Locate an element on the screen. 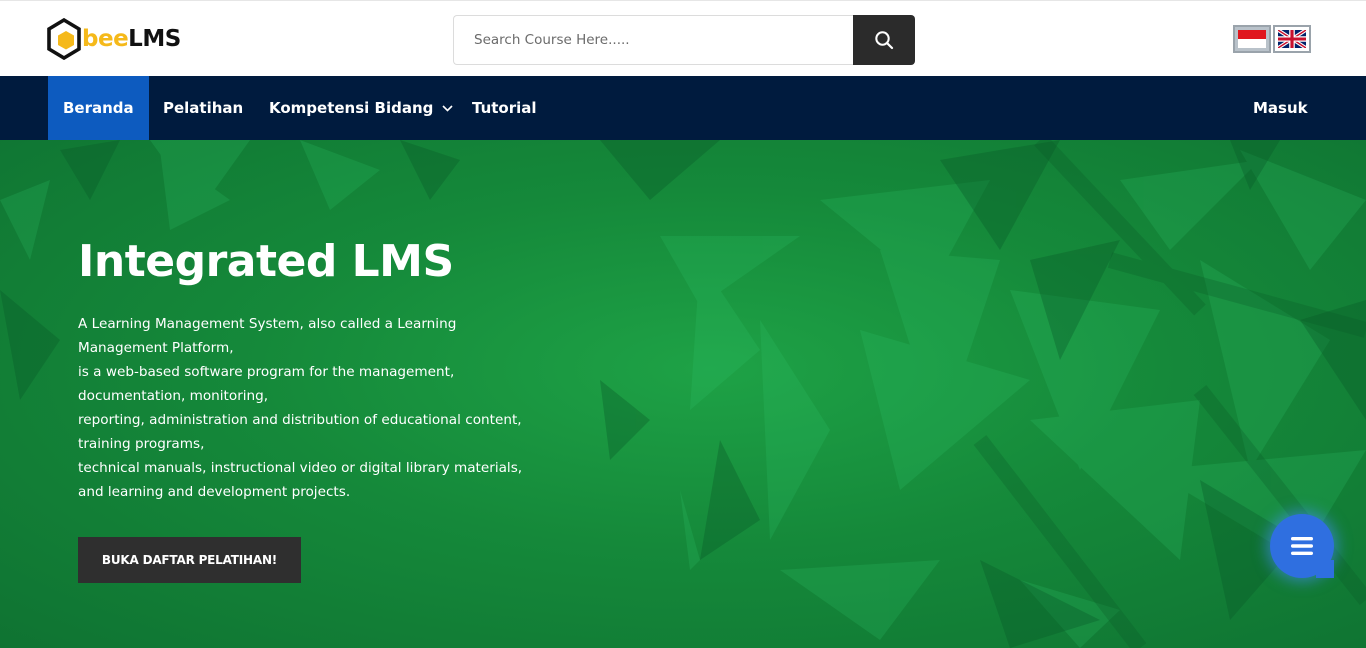  indonesia-flag-icon is located at coordinates (1252, 39).